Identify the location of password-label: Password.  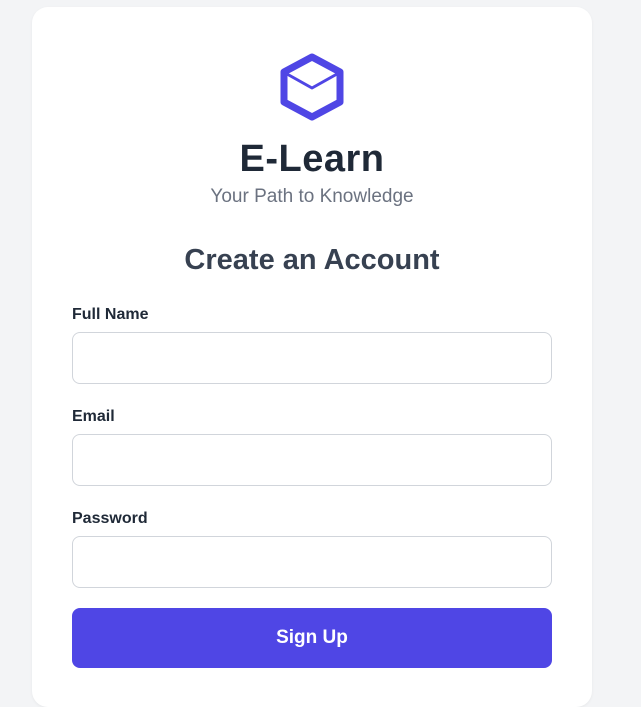
(110, 518).